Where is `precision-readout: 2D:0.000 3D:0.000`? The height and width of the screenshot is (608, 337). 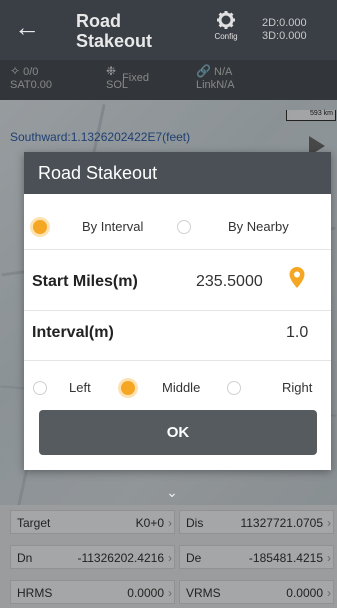
precision-readout: 2D:0.000 3D:0.000 is located at coordinates (284, 30).